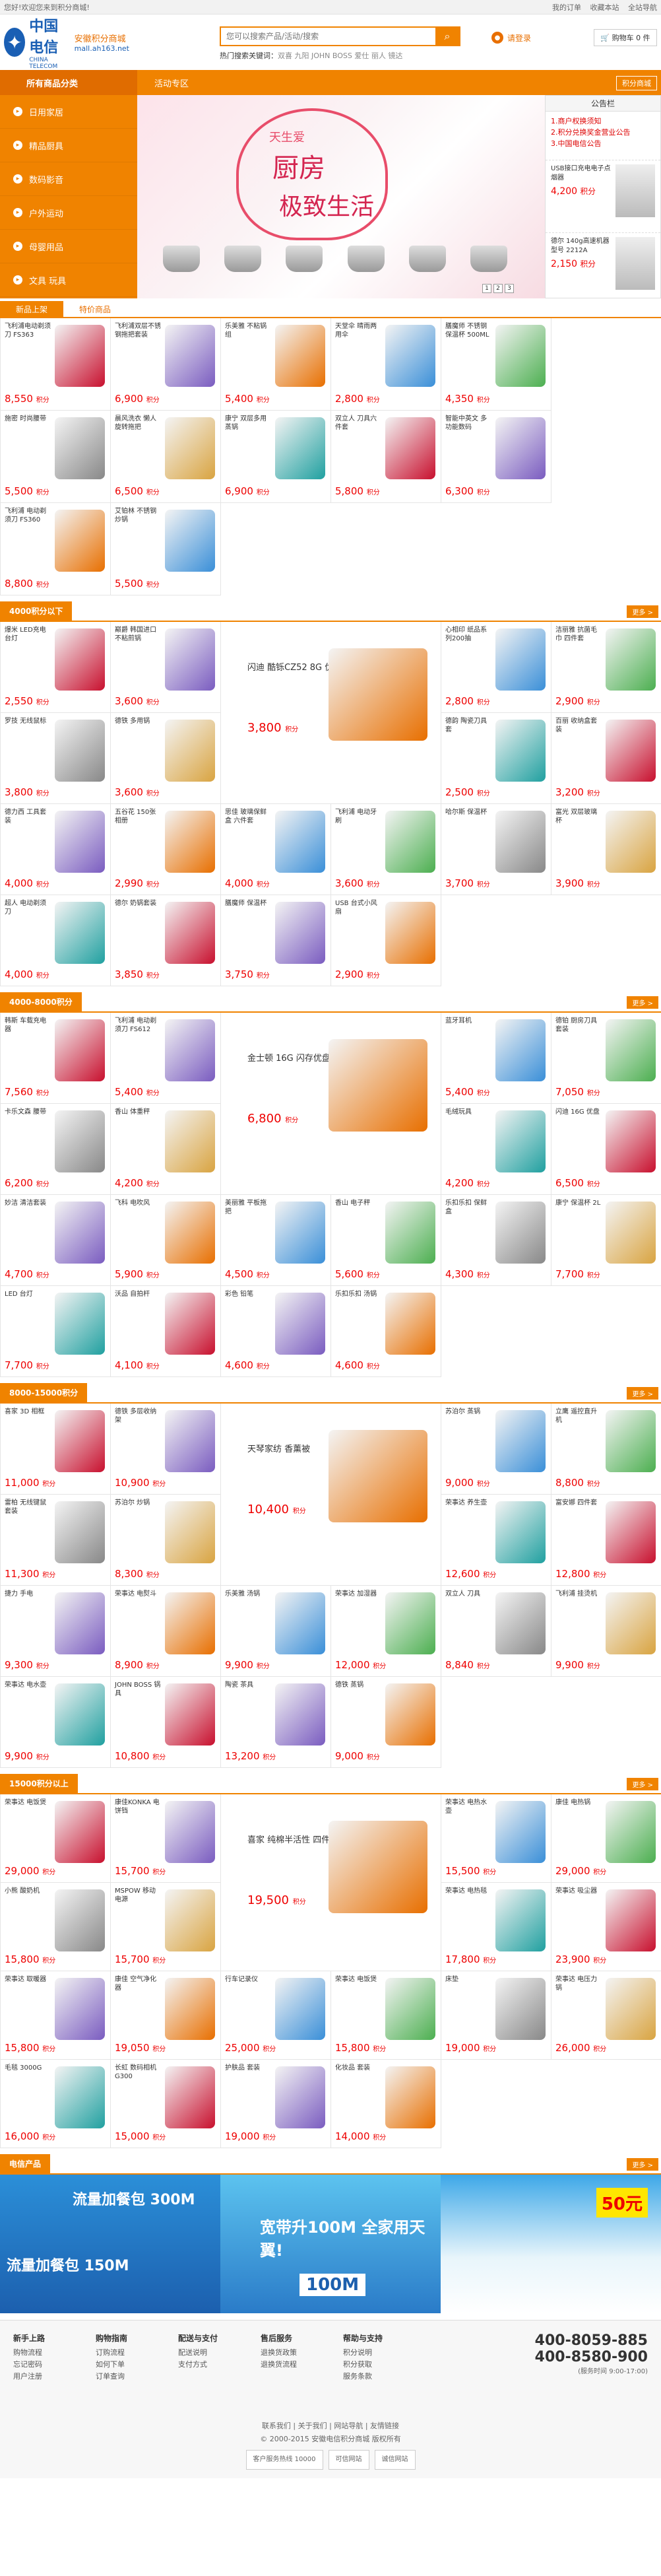 The width and height of the screenshot is (661, 2576). I want to click on product-card: 康宁 双层多用蒸锅 6,900 积分, so click(276, 457).